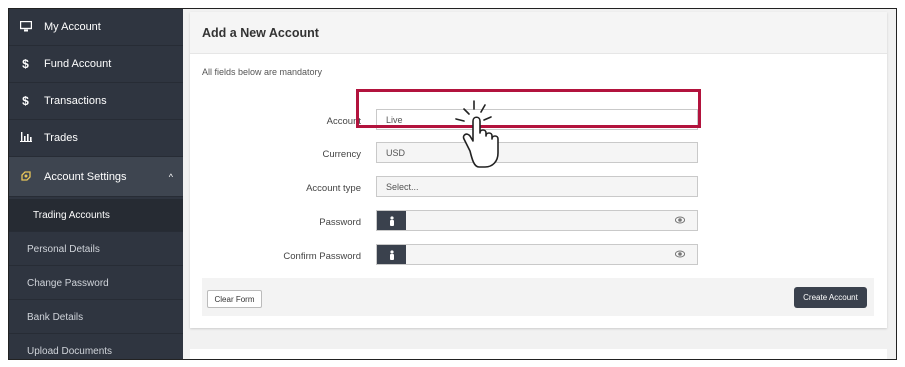 The height and width of the screenshot is (367, 905). I want to click on sidebar-item-fund-account: $ Fund Account, so click(96, 64).